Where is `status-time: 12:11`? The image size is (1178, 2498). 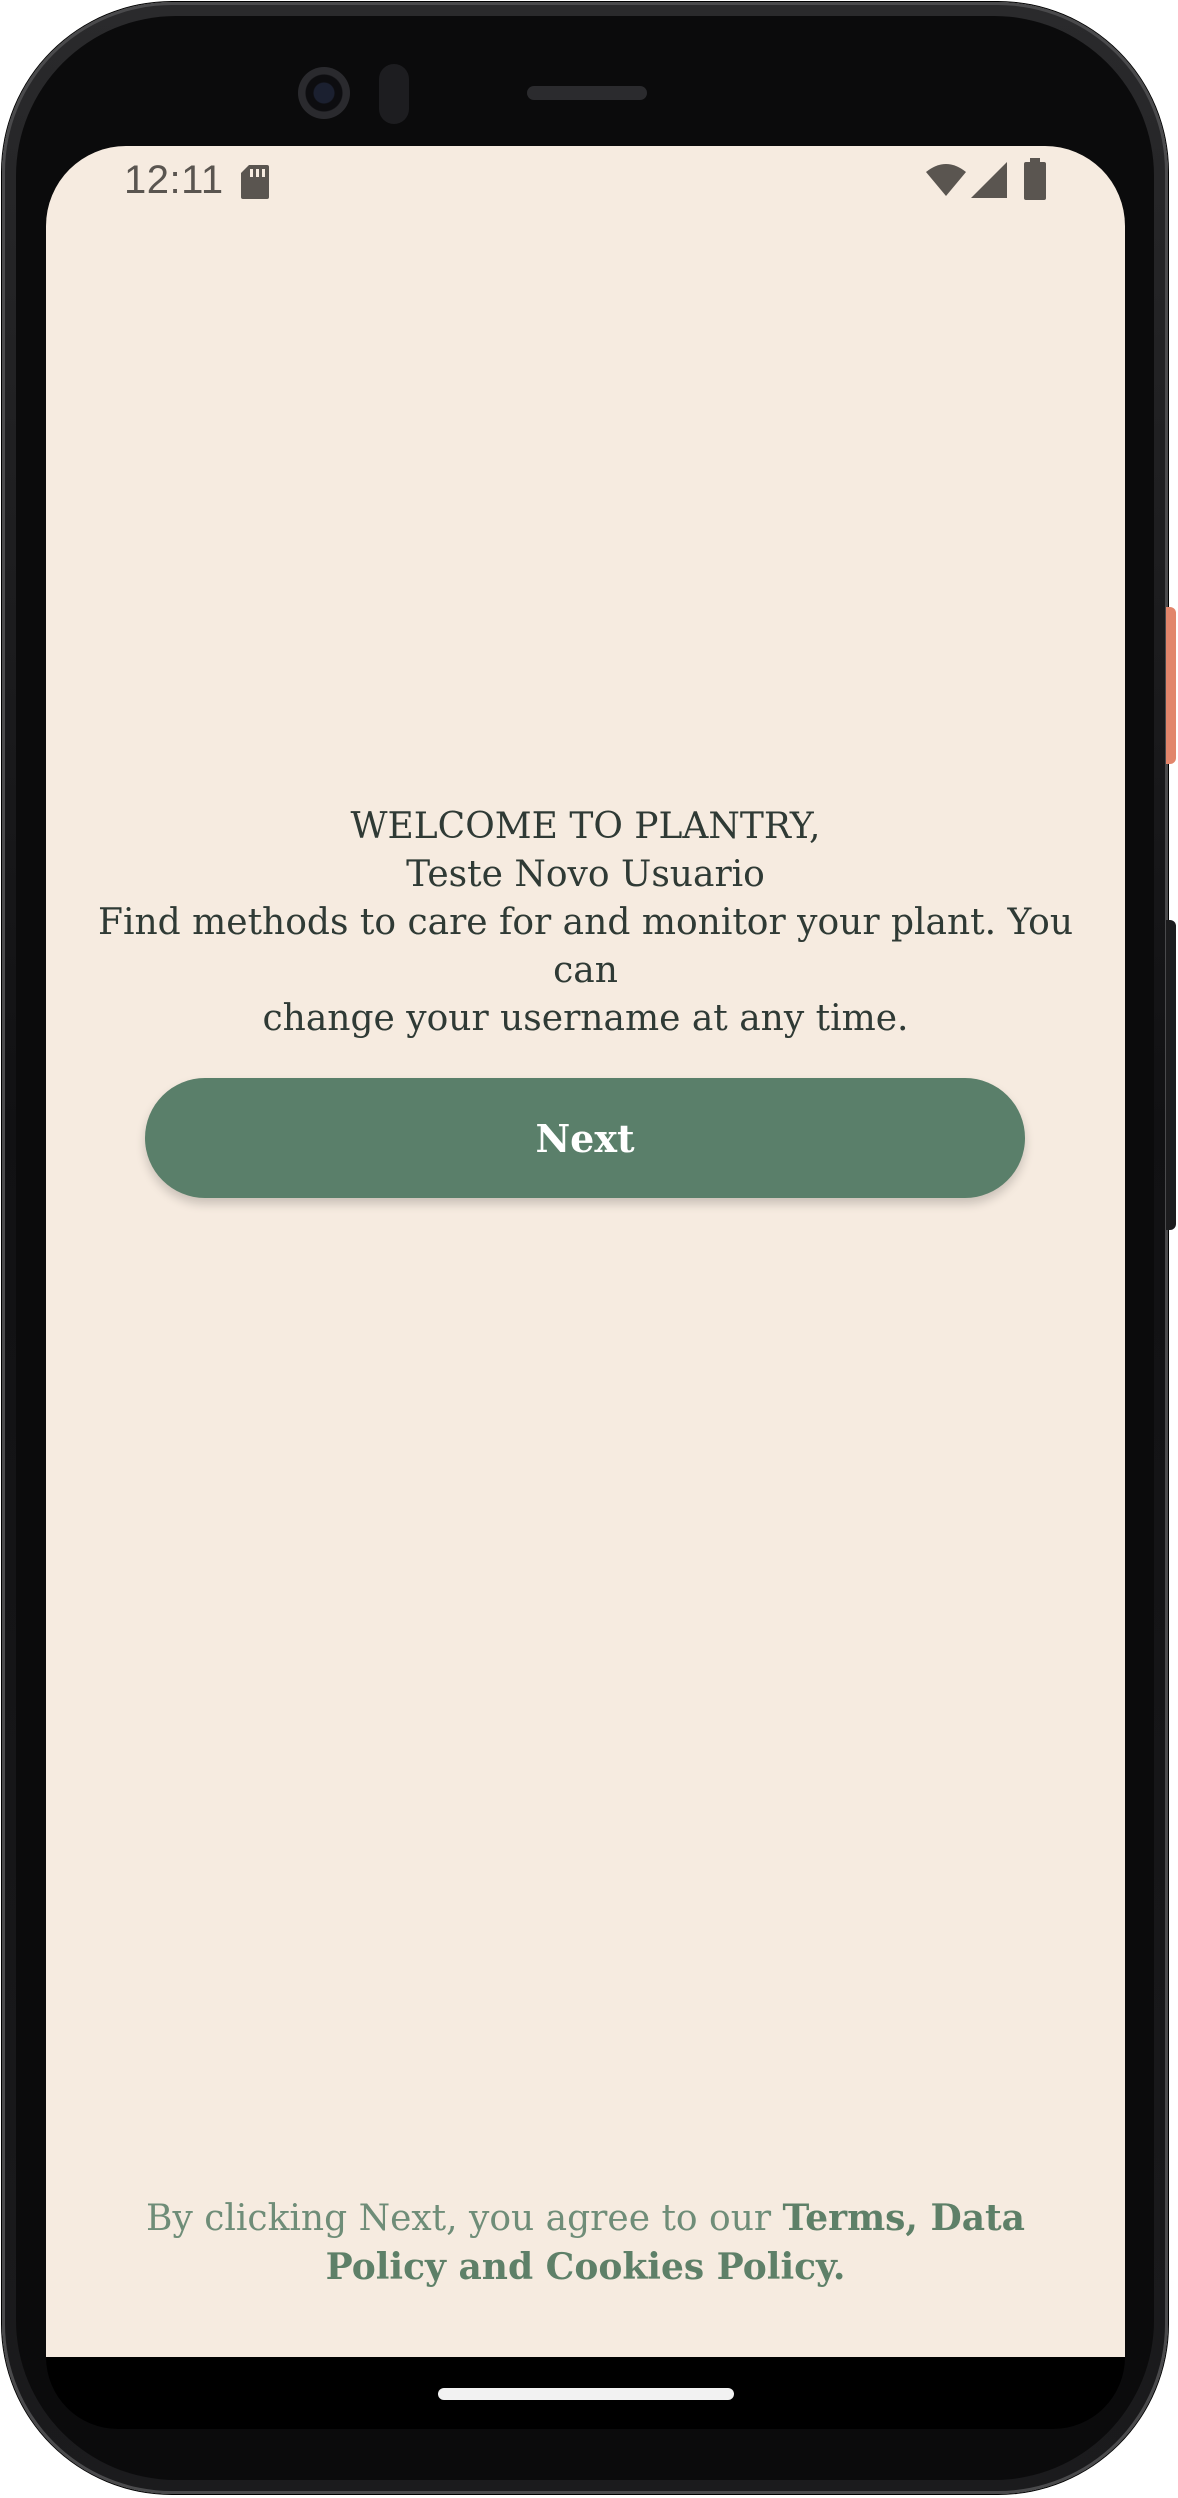 status-time: 12:11 is located at coordinates (174, 180).